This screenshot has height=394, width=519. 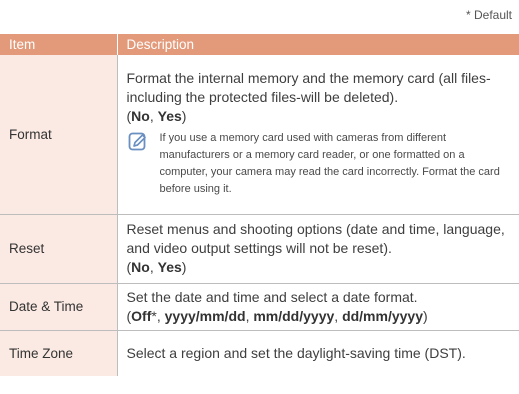 I want to click on header-item: Item, so click(x=58, y=44).